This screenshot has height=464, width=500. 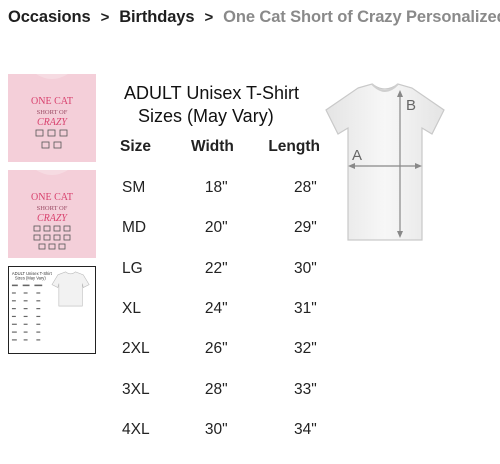 I want to click on size-chart-title: ADULT Unisex T-Shirt Sizes (May Vary), so click(x=211, y=105).